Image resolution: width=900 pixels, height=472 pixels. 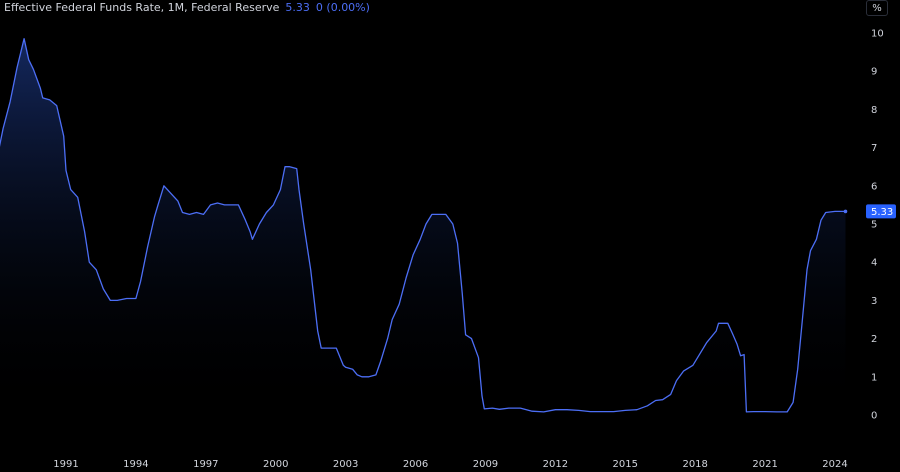 I want to click on y-tick-label: 10, so click(x=877, y=34).